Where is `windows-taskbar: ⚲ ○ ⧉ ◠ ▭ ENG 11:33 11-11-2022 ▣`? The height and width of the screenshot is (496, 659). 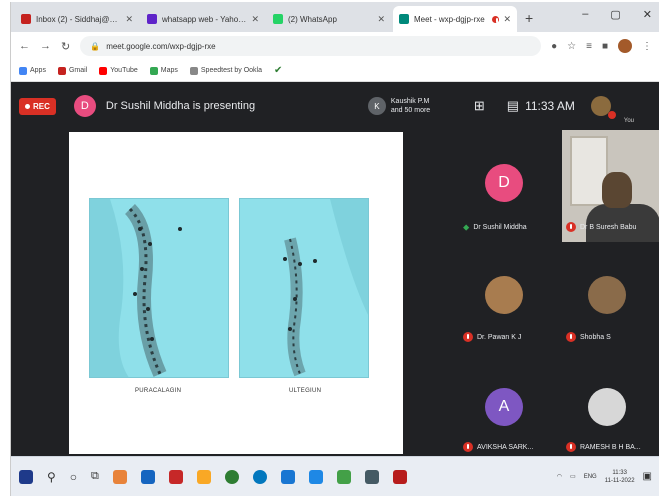 windows-taskbar: ⚲ ○ ⧉ ◠ ▭ ENG 11:33 11-11-2022 ▣ is located at coordinates (335, 476).